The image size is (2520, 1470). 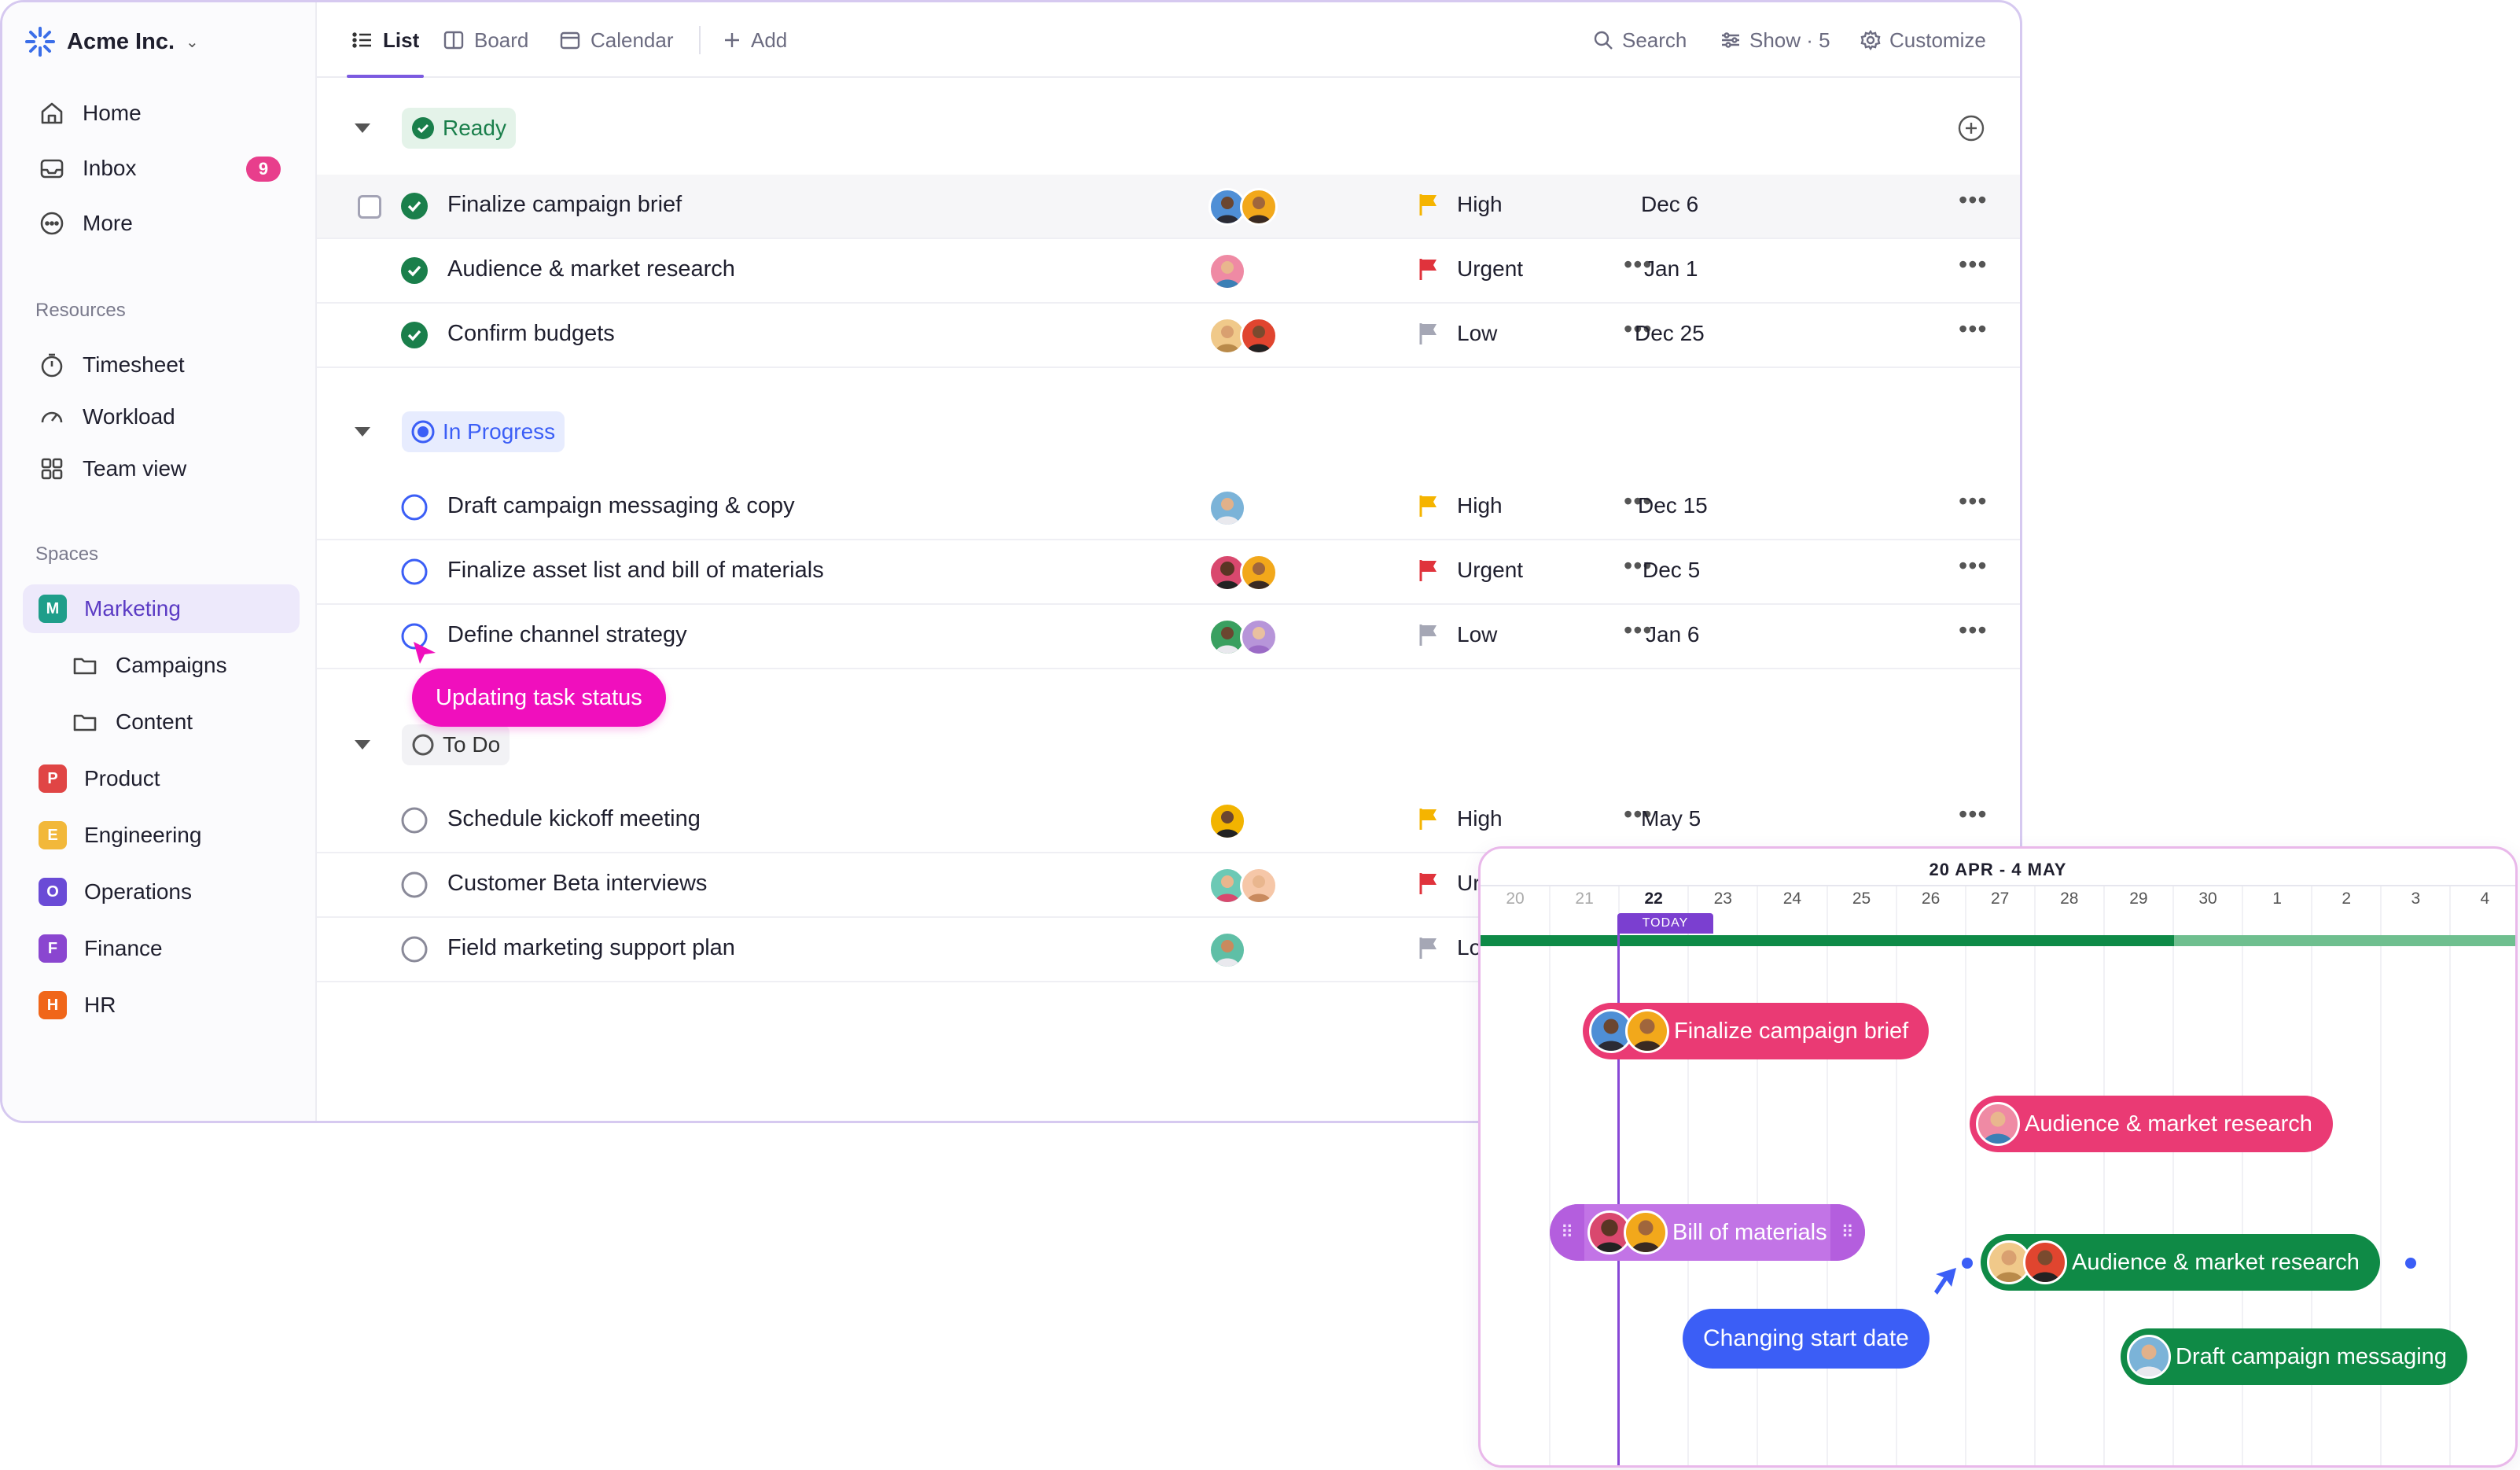 I want to click on task-row: Confirm budgets Low ••• Dec 25 •••, so click(x=1168, y=336).